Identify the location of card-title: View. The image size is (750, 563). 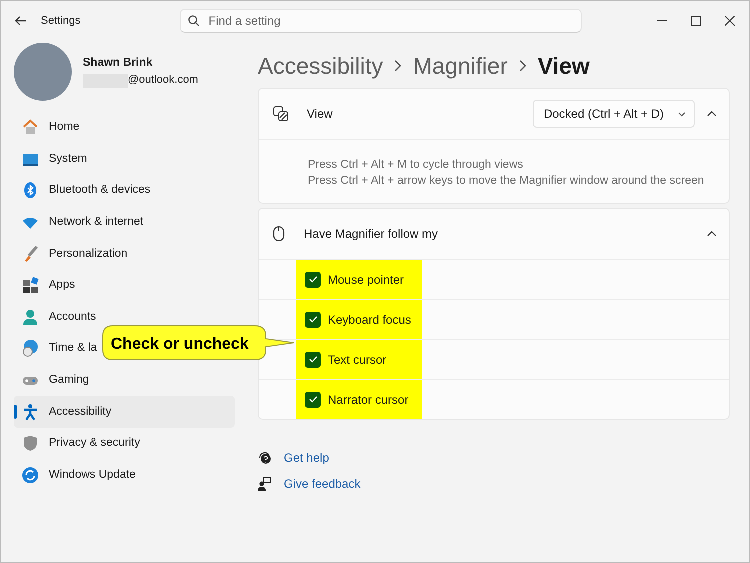
(320, 114).